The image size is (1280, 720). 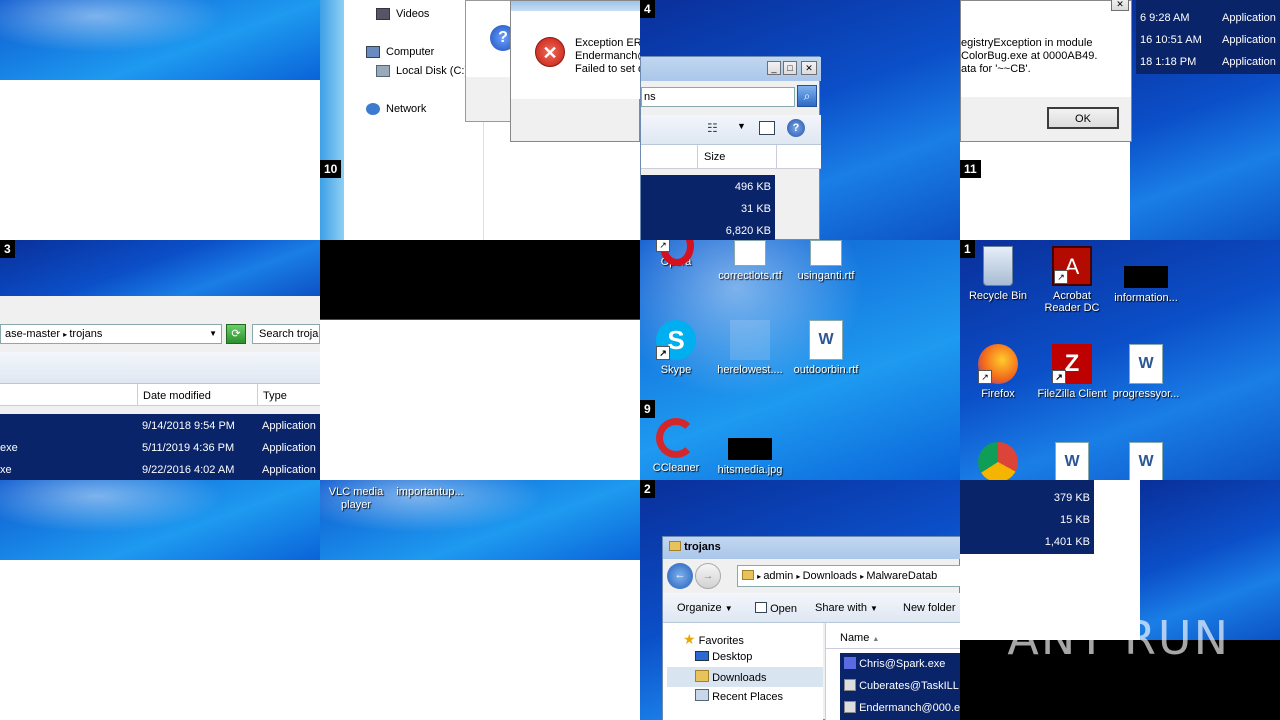 What do you see at coordinates (748, 231) in the screenshot?
I see `file-size: 6,820 KB` at bounding box center [748, 231].